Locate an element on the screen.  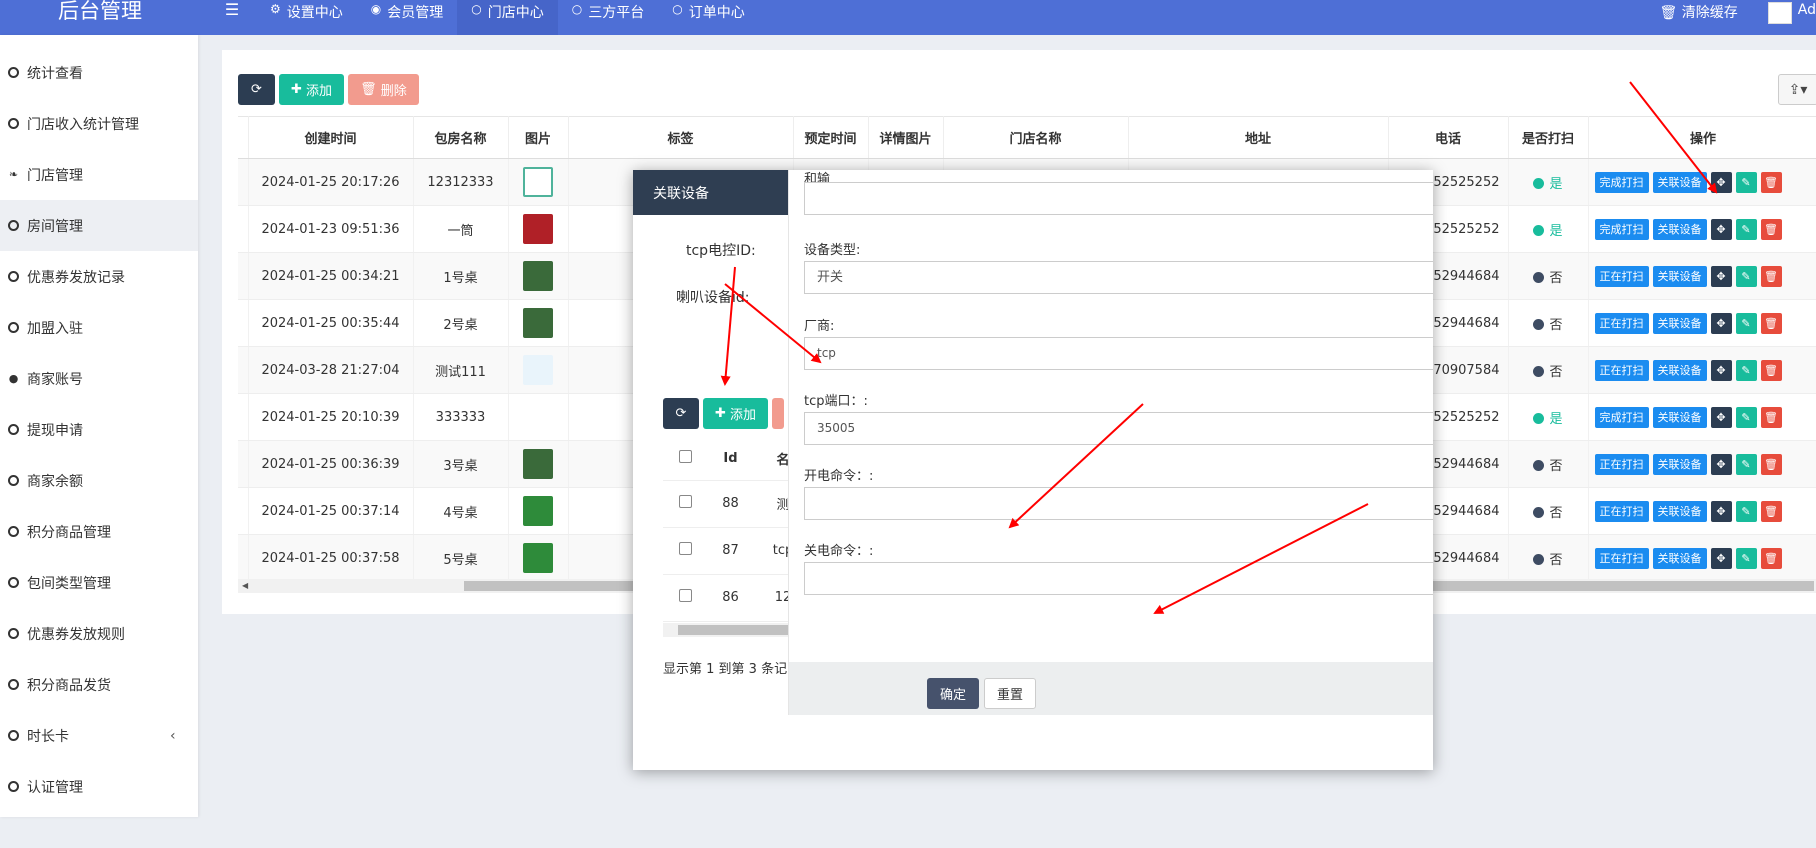
col-address: 地址 is located at coordinates (1258, 137).